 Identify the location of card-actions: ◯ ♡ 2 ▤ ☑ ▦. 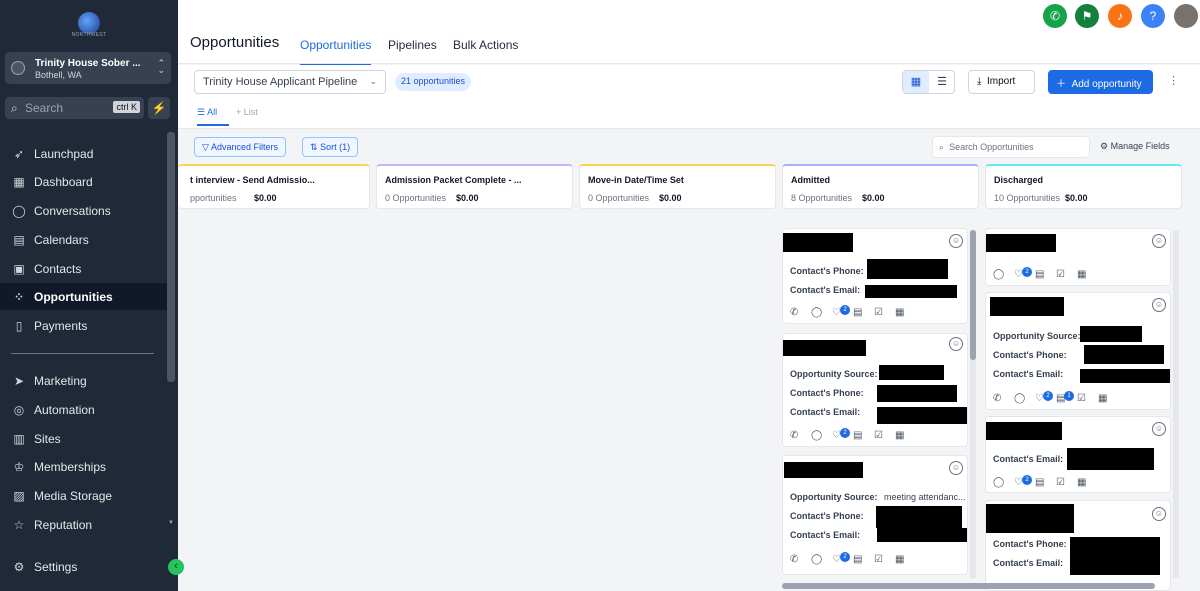
(1045, 481).